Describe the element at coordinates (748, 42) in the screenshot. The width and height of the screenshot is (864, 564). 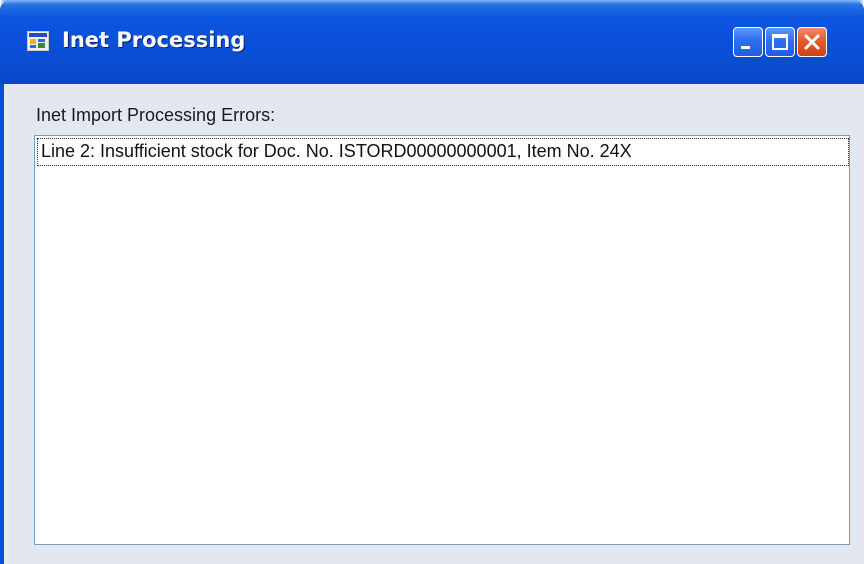
I see `minimize-button` at that location.